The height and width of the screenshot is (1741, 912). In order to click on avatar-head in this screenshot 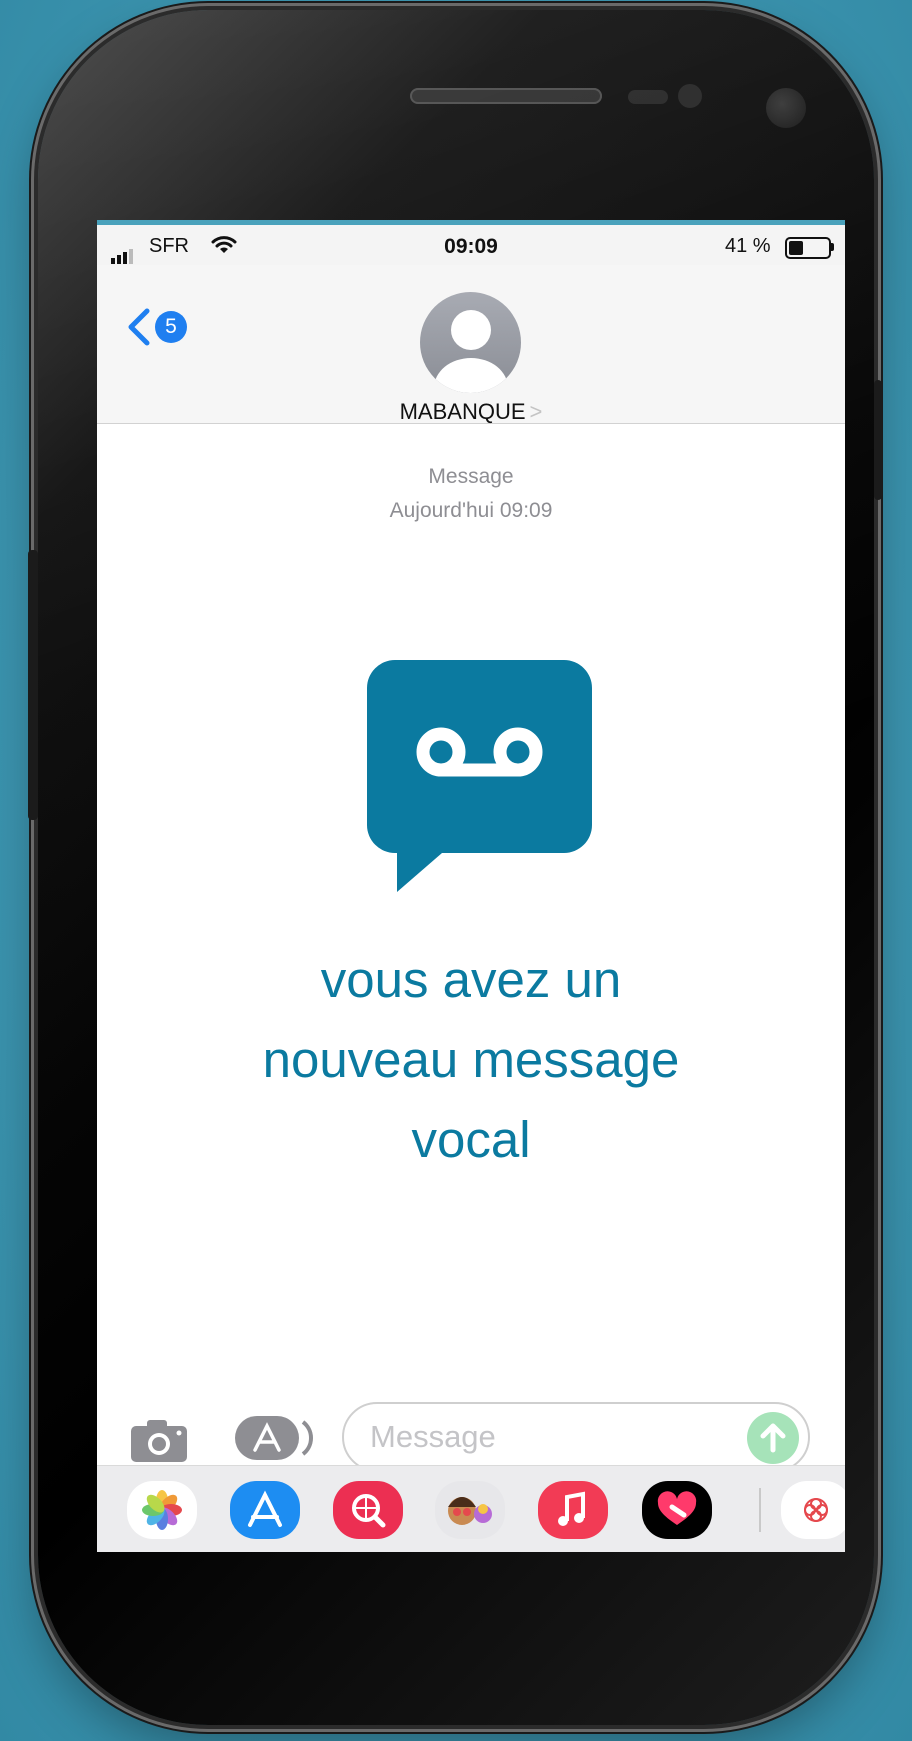, I will do `click(471, 330)`.